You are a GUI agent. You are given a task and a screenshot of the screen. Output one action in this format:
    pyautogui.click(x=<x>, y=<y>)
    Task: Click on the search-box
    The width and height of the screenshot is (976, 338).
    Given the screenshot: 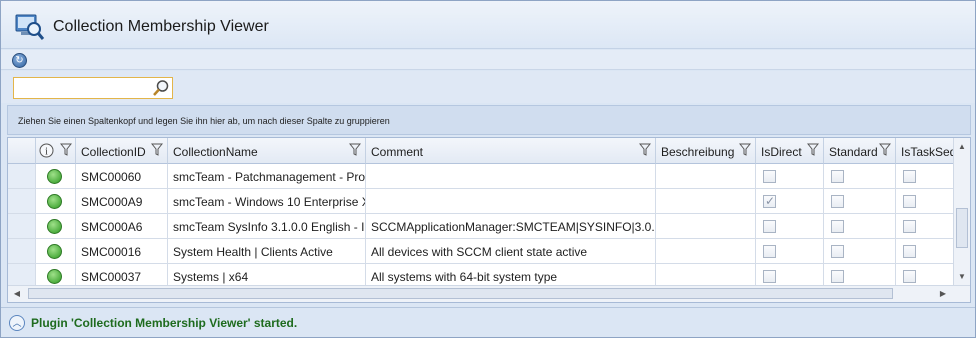 What is the action you would take?
    pyautogui.click(x=93, y=88)
    